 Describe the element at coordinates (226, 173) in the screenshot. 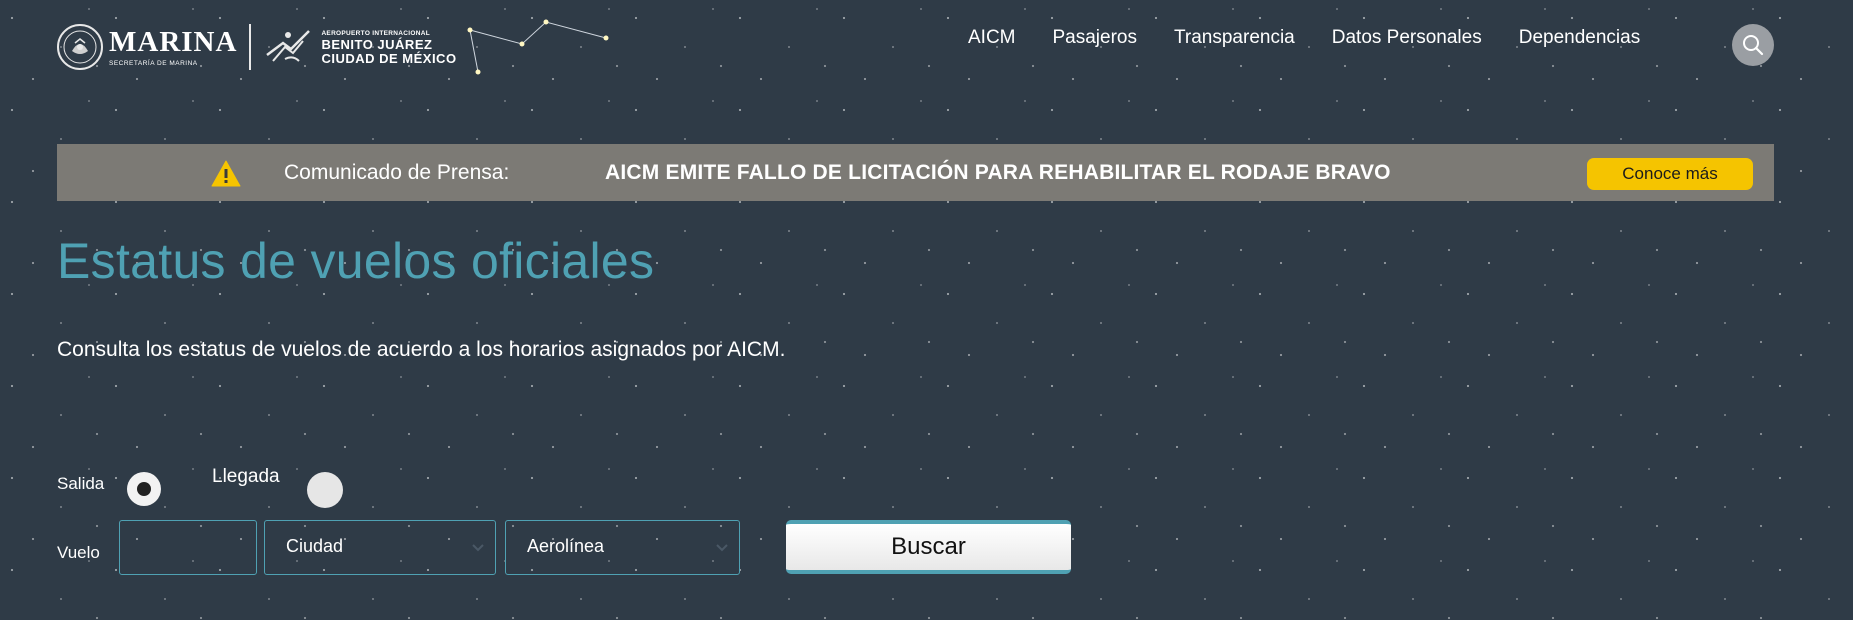

I see `warning-icon` at that location.